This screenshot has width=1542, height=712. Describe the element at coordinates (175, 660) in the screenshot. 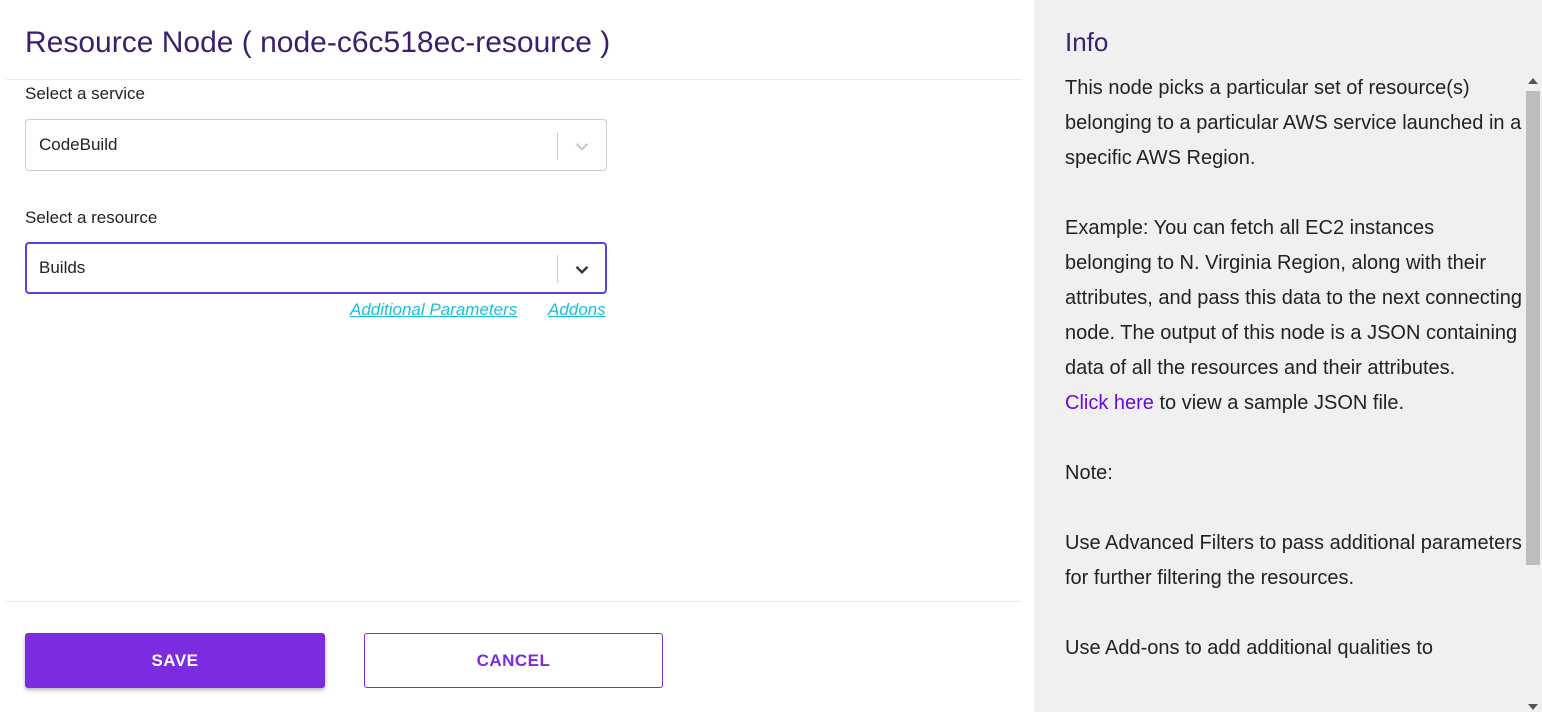

I see `save-button: SAVE` at that location.